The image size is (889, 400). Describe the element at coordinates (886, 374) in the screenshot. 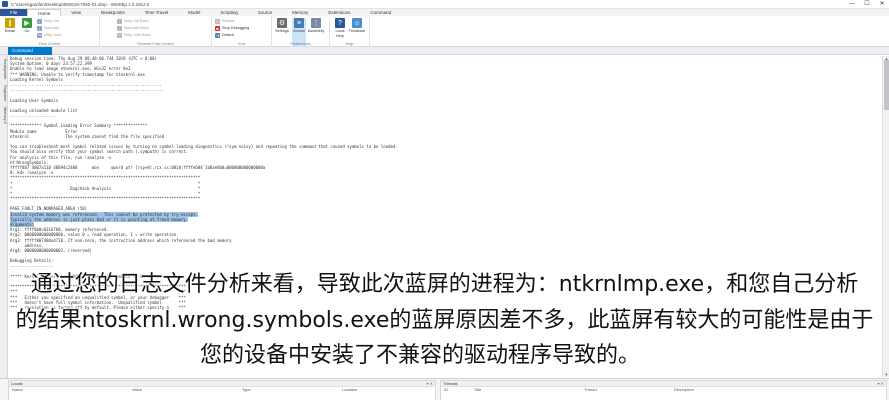

I see `scroll-down-icon: ▼` at that location.